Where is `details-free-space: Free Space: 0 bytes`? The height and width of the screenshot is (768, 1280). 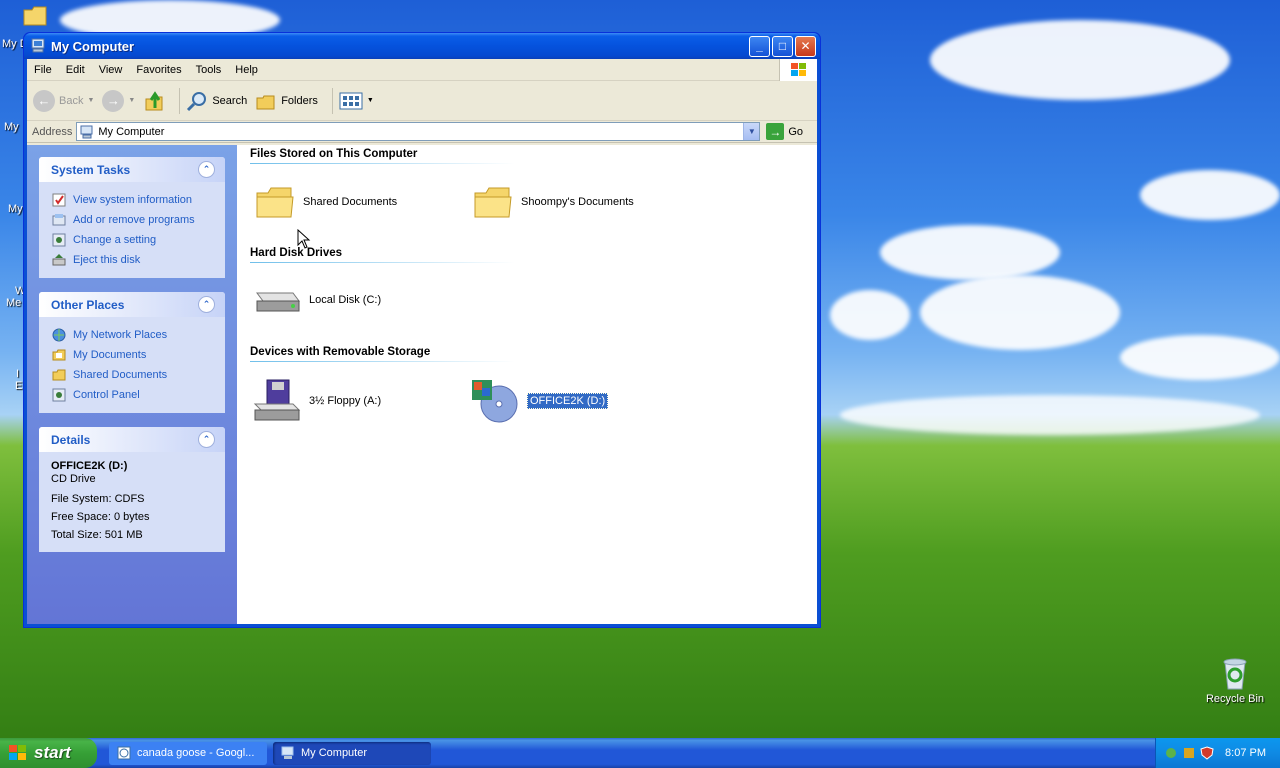 details-free-space: Free Space: 0 bytes is located at coordinates (100, 517).